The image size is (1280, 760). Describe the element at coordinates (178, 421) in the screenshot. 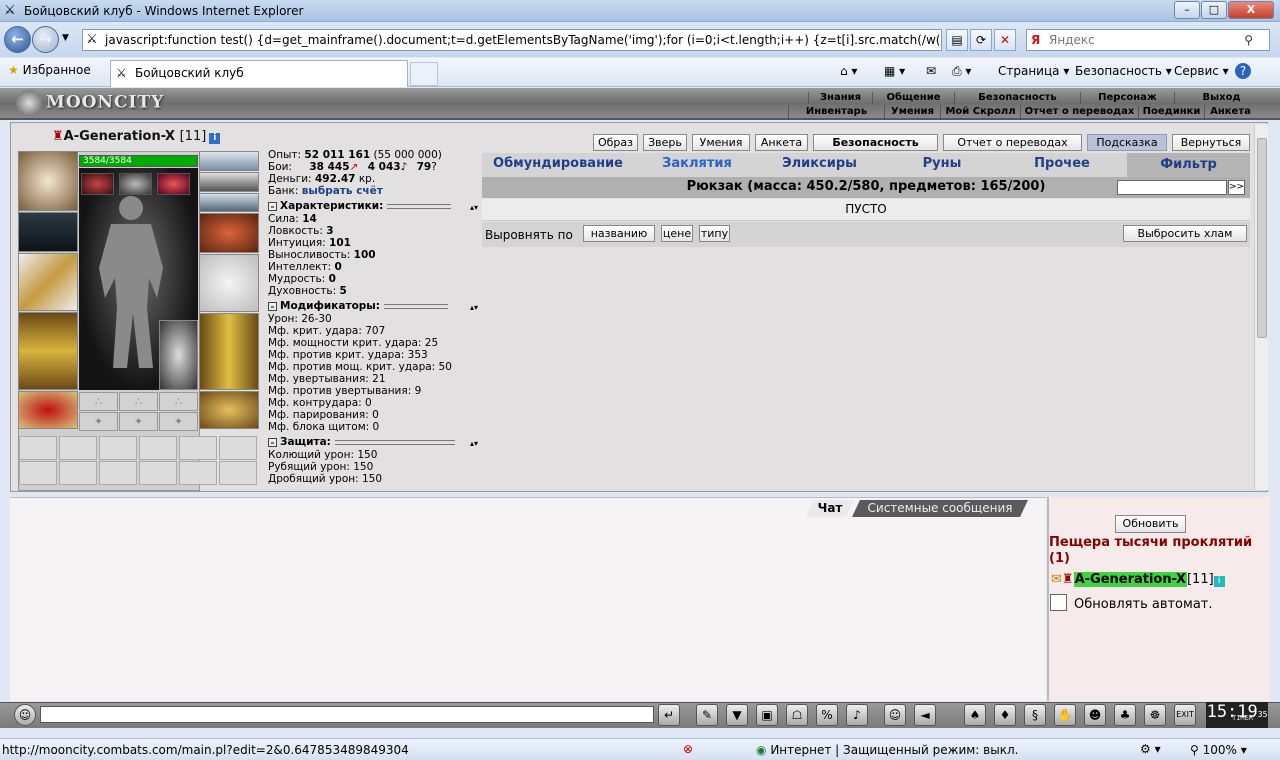

I see `rune-slot-3: ✦` at that location.